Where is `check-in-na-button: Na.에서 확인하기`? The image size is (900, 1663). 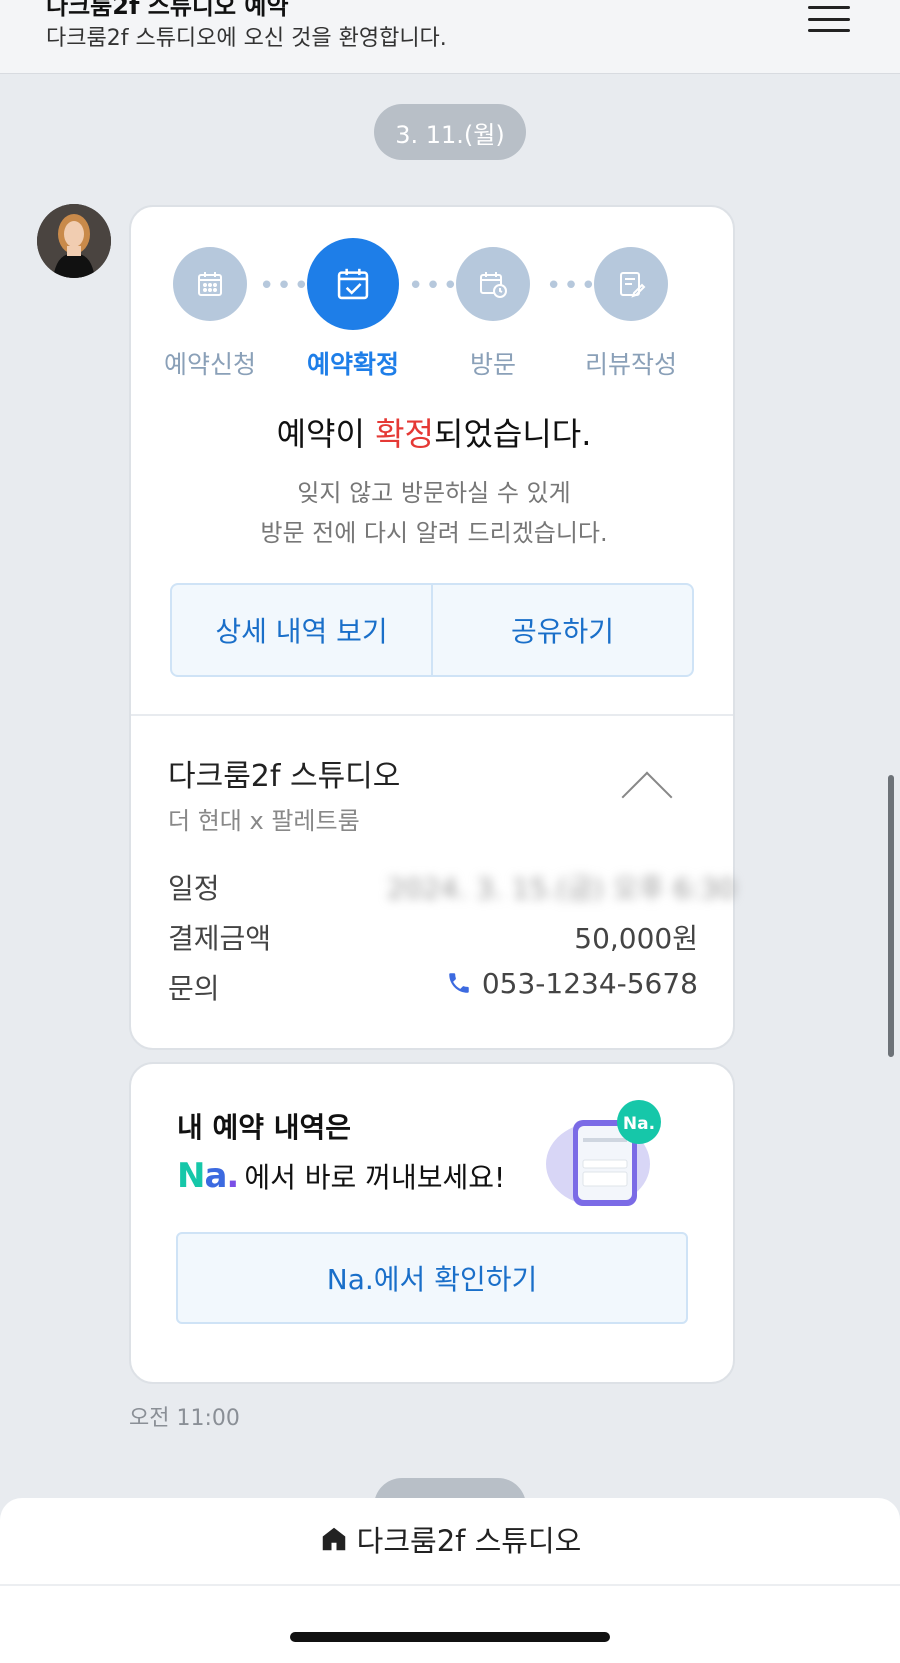
check-in-na-button: Na.에서 확인하기 is located at coordinates (432, 1278).